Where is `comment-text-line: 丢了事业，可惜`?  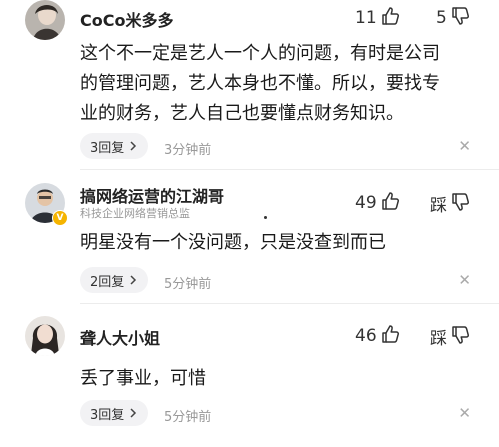
comment-text-line: 丢了事业，可惜 is located at coordinates (143, 378).